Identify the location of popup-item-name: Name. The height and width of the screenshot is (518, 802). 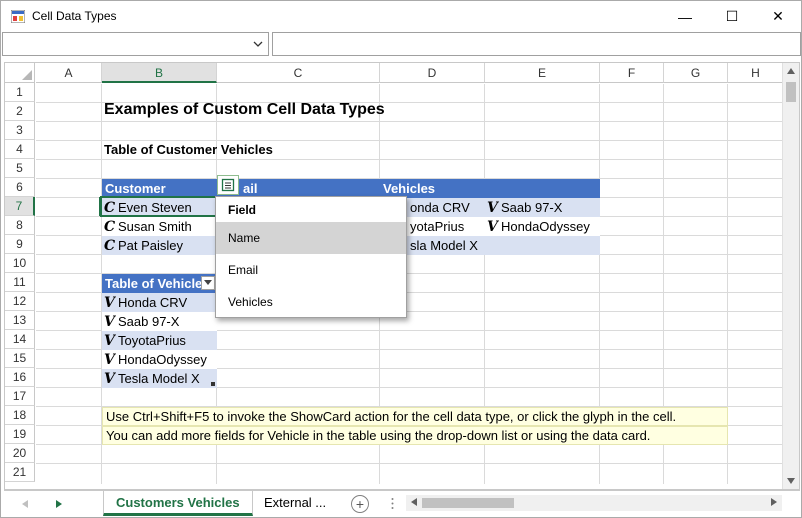
(311, 238).